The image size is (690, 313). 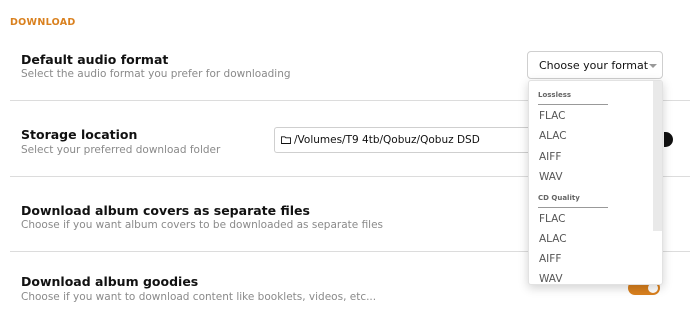 What do you see at coordinates (286, 140) in the screenshot?
I see `folder-icon` at bounding box center [286, 140].